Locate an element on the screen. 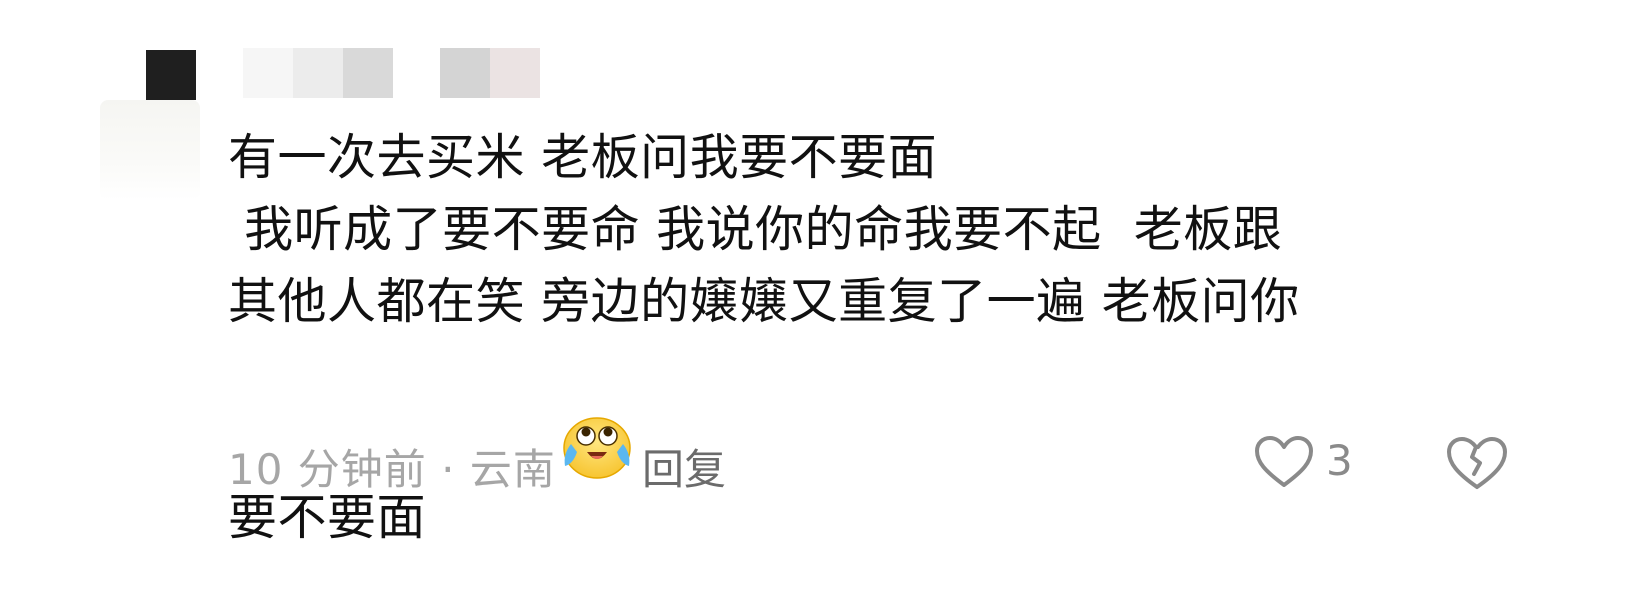 The image size is (1645, 600). comment-text-line: 其他人都在笑 旁边的嬢嬢又重复了一遍 老板问你 is located at coordinates (764, 301).